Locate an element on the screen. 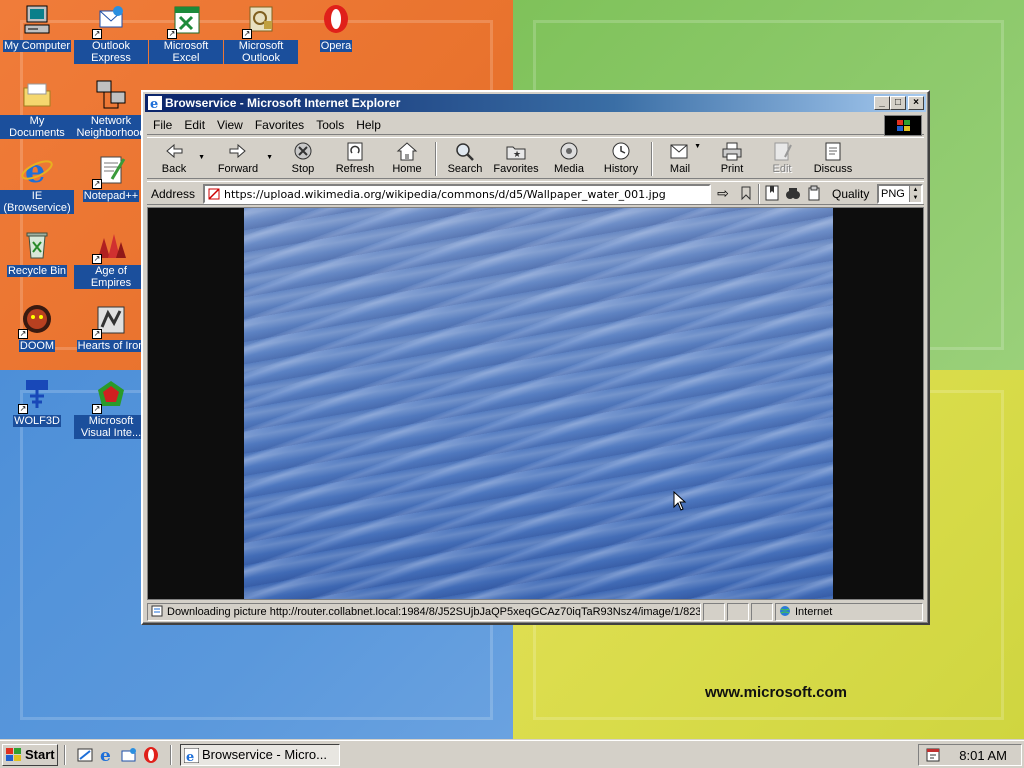 The image size is (1024, 768). desktop-icon-label: My Computer is located at coordinates (37, 46).